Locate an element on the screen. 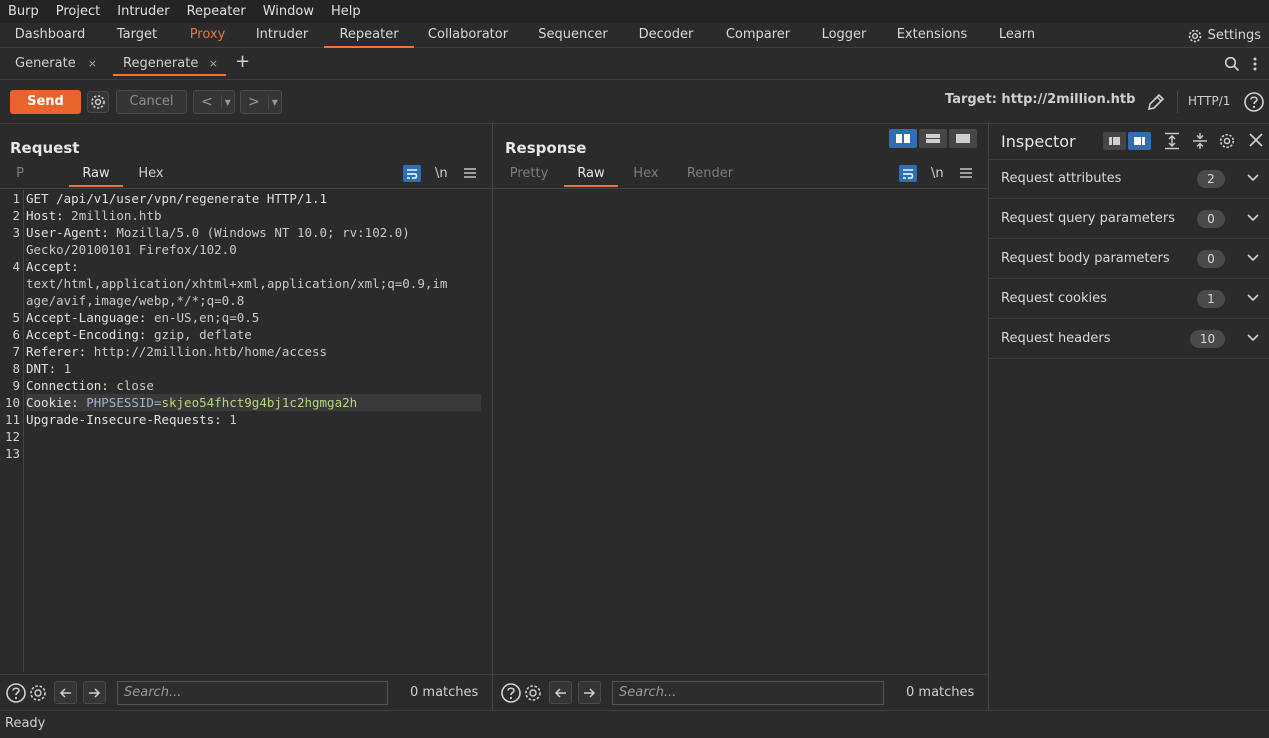 The height and width of the screenshot is (738, 1269). tab-dashboard: Dashboard is located at coordinates (50, 35).